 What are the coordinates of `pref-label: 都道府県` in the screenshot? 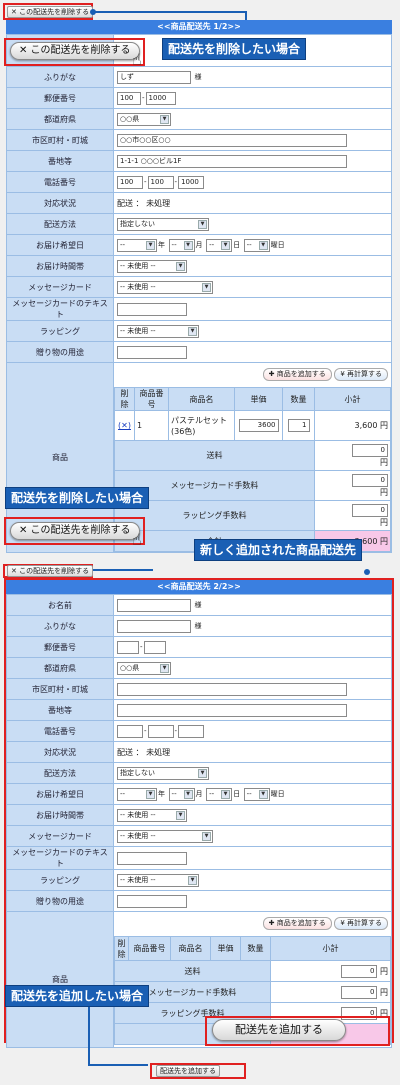 It's located at (60, 119).